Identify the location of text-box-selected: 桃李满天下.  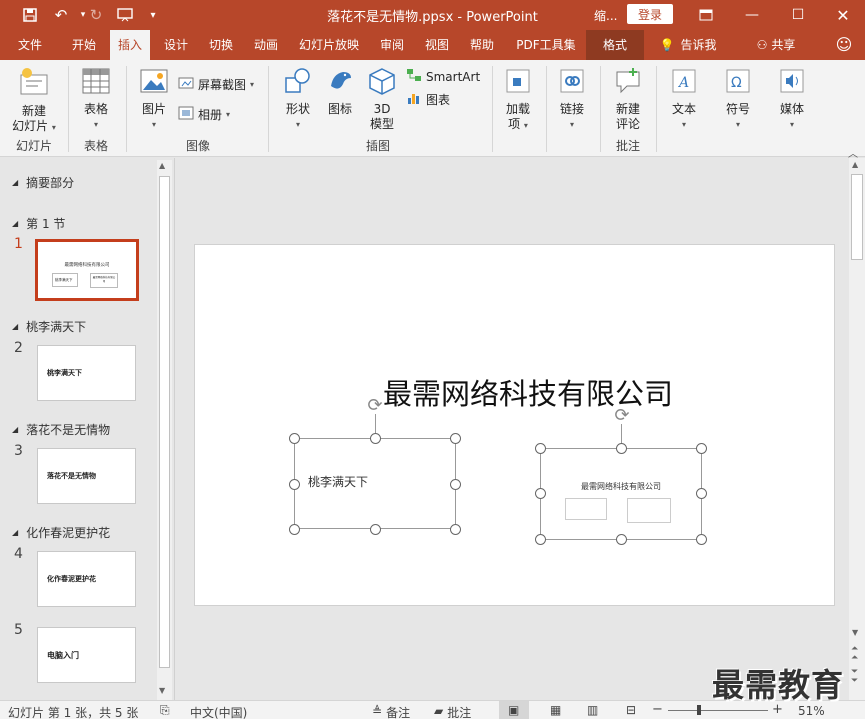
(375, 483).